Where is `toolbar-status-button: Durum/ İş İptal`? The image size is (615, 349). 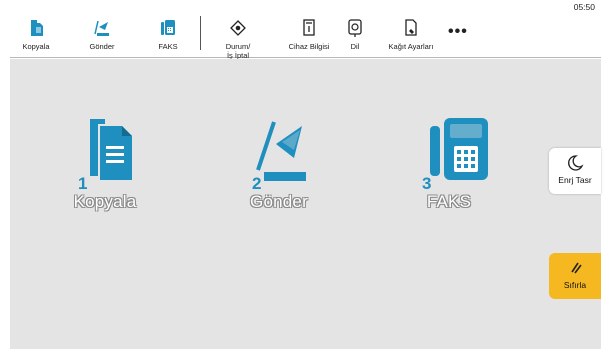 toolbar-status-button: Durum/ İş İptal is located at coordinates (238, 30).